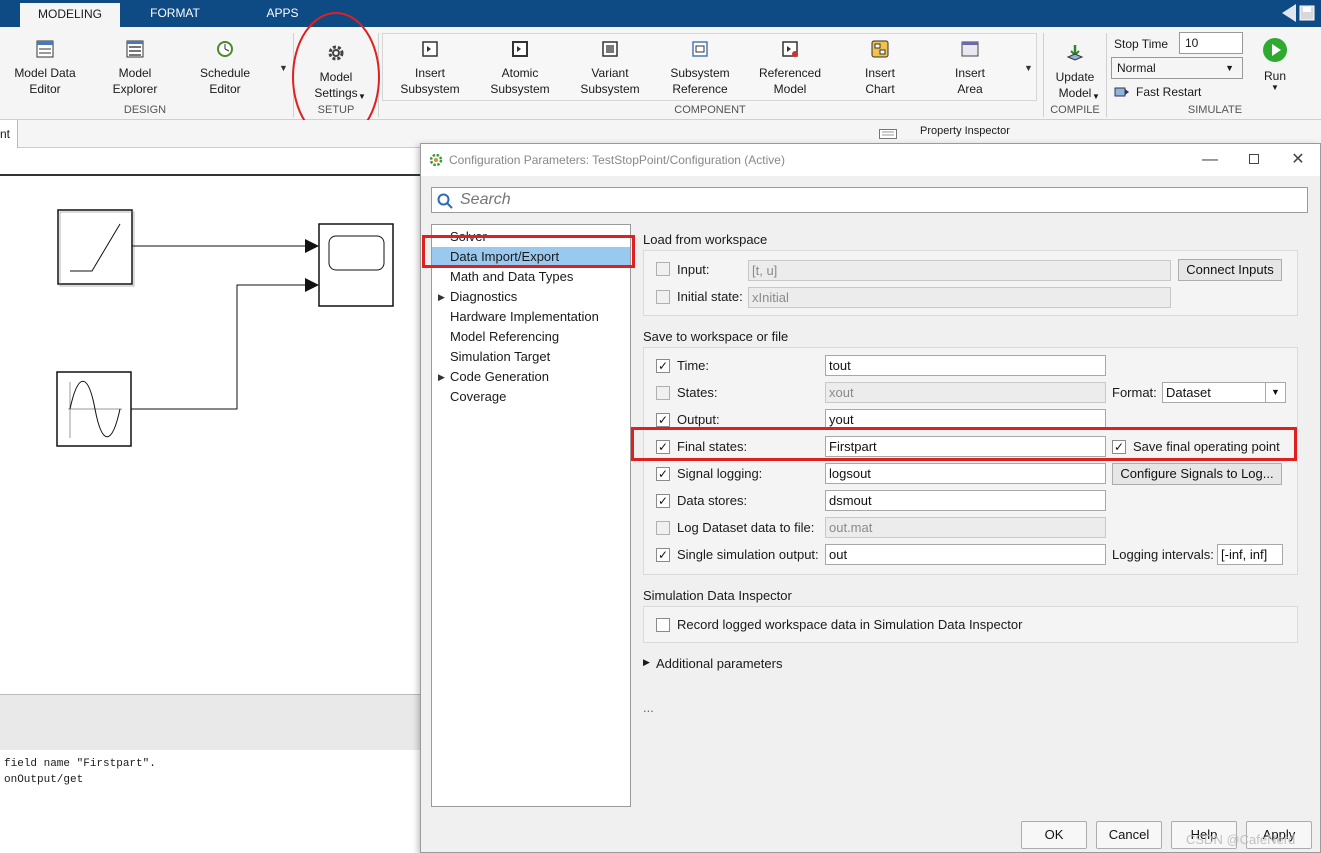 This screenshot has height=853, width=1321. Describe the element at coordinates (965, 392) in the screenshot. I see `states-field: xout` at that location.